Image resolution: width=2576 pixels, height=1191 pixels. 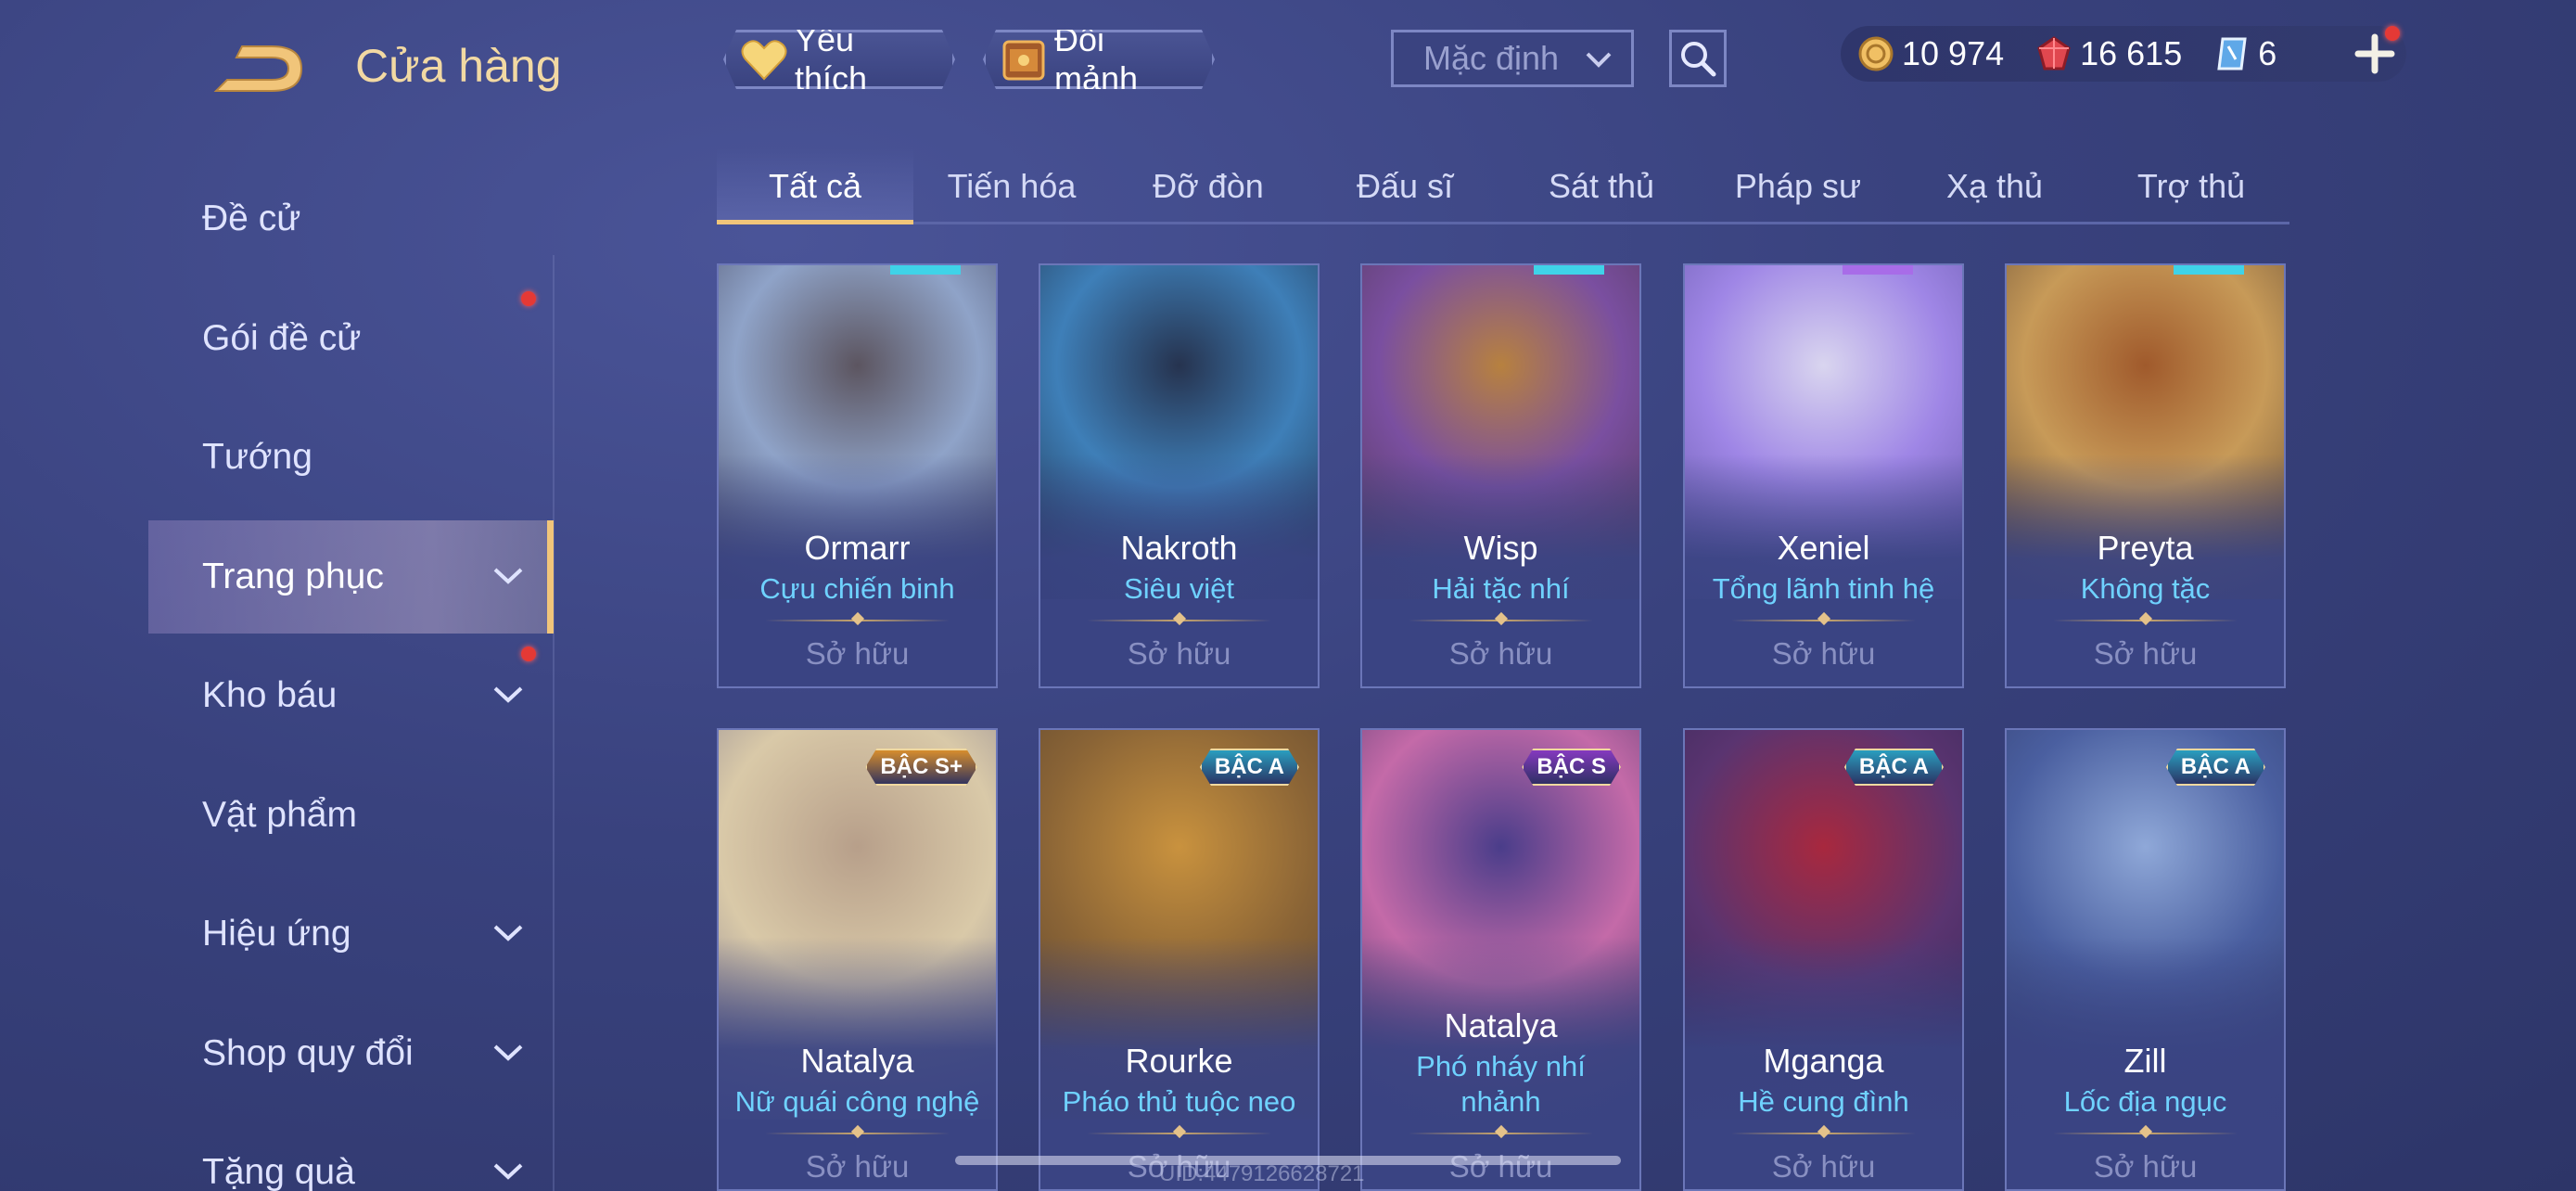 I want to click on skin-name: Tổng lãnh tinh hệ, so click(x=1823, y=588).